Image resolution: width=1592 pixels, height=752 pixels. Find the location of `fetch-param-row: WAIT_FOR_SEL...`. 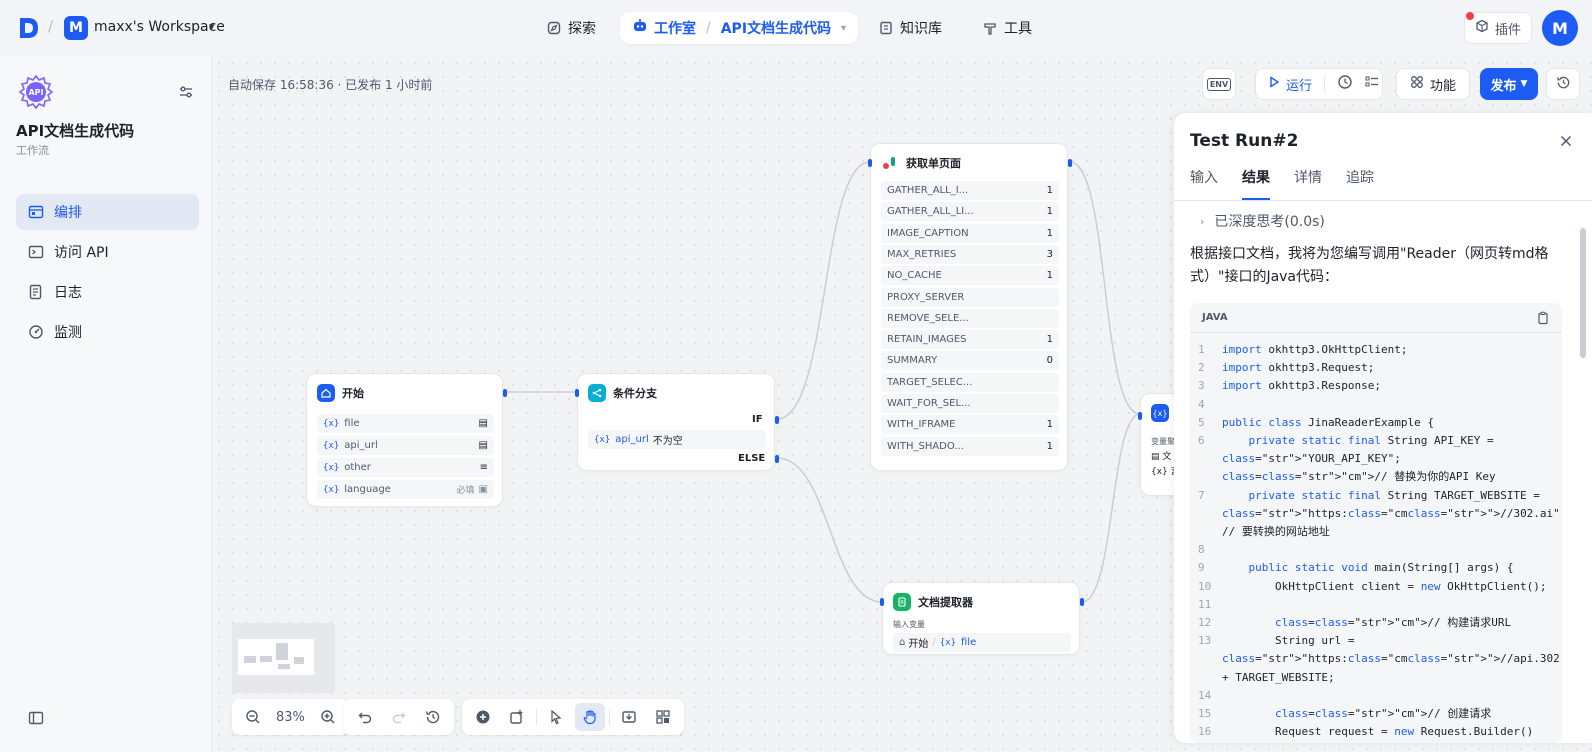

fetch-param-row: WAIT_FOR_SEL... is located at coordinates (970, 403).